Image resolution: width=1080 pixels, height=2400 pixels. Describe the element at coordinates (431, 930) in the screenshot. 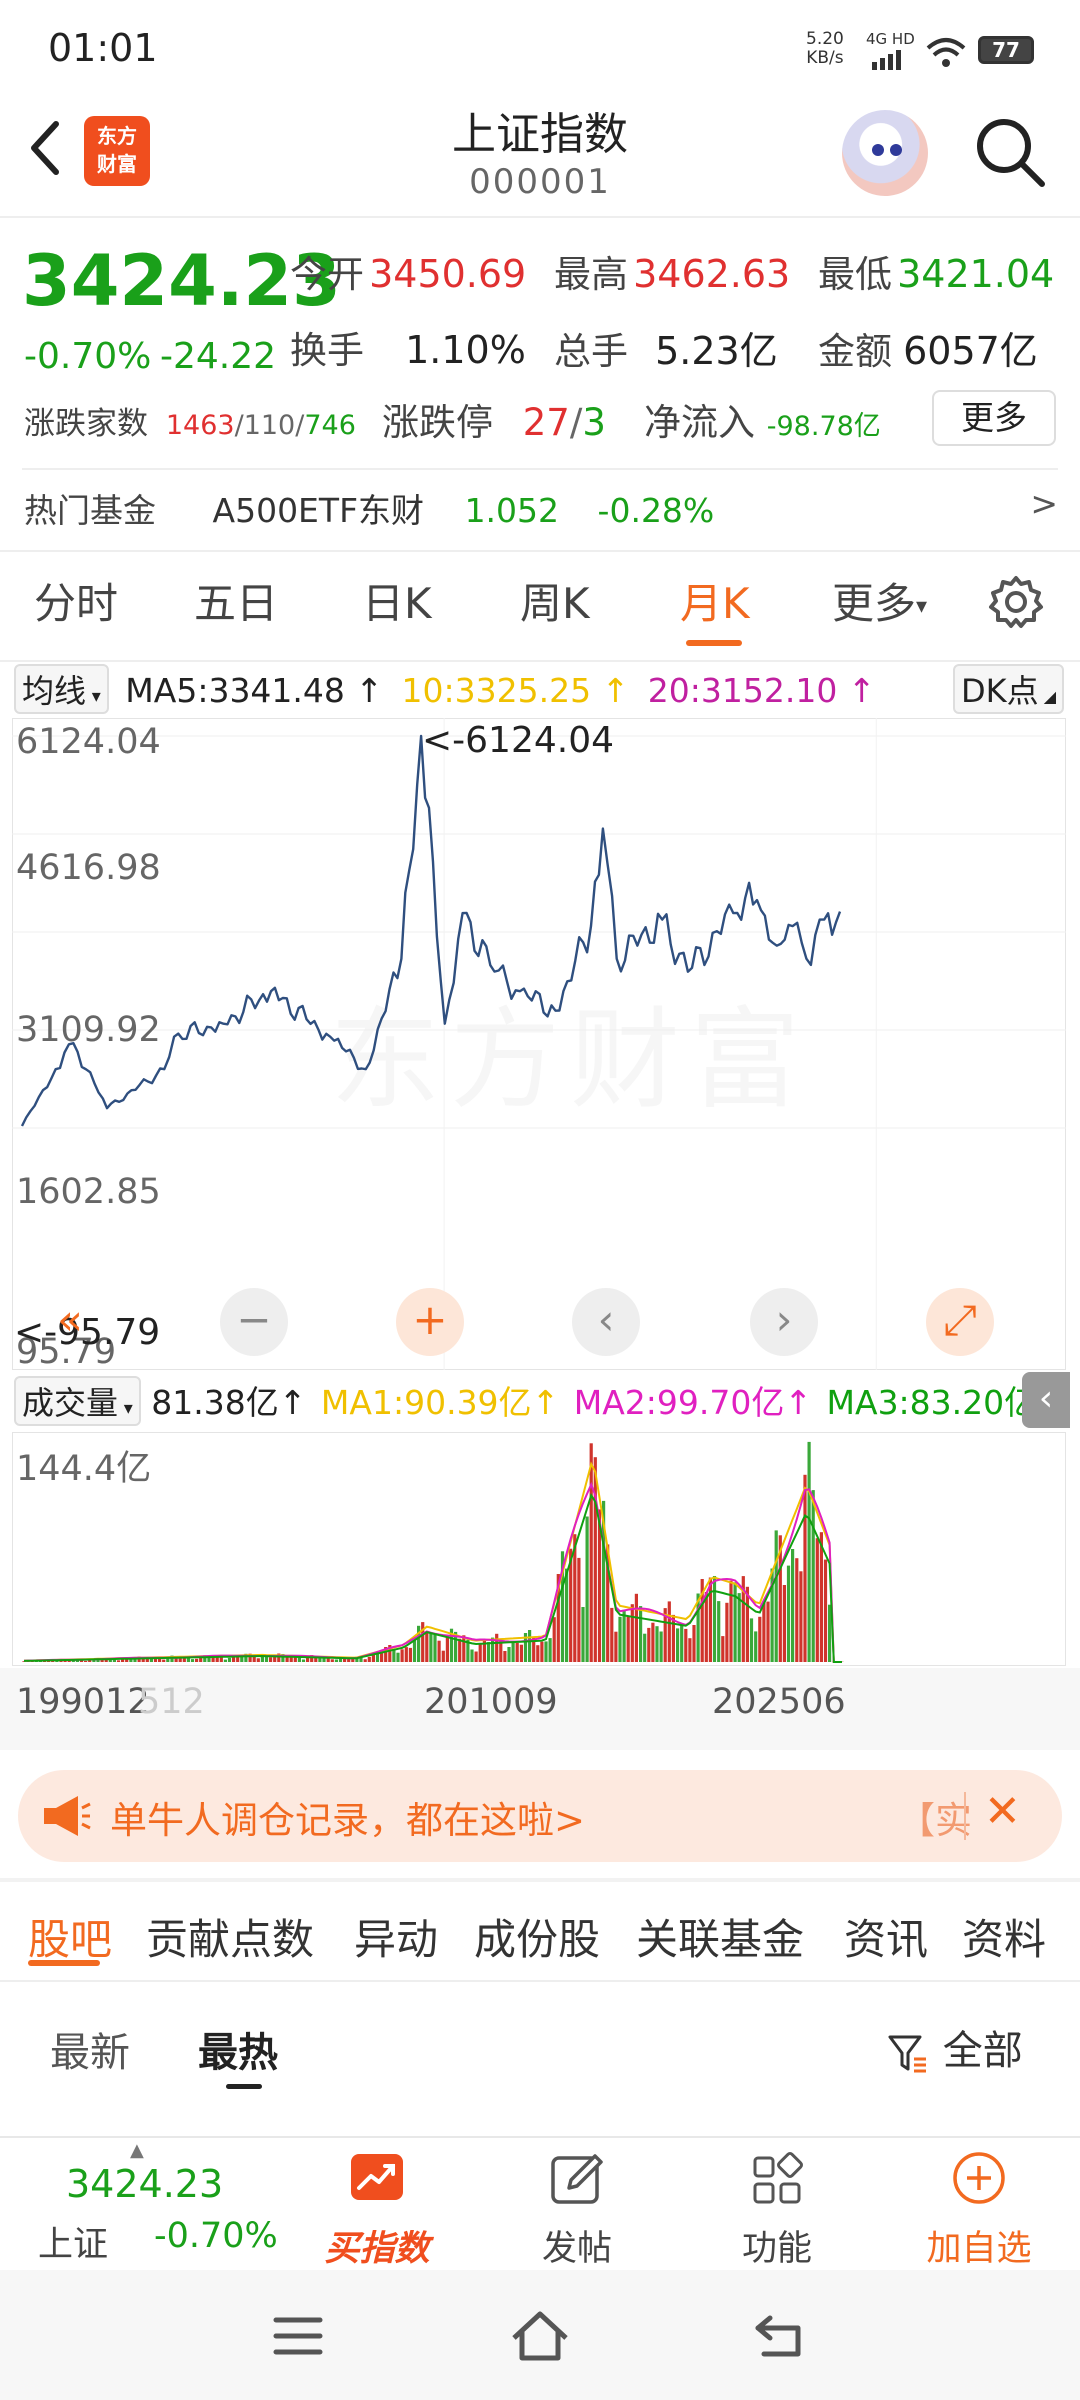

I see `price-line` at that location.